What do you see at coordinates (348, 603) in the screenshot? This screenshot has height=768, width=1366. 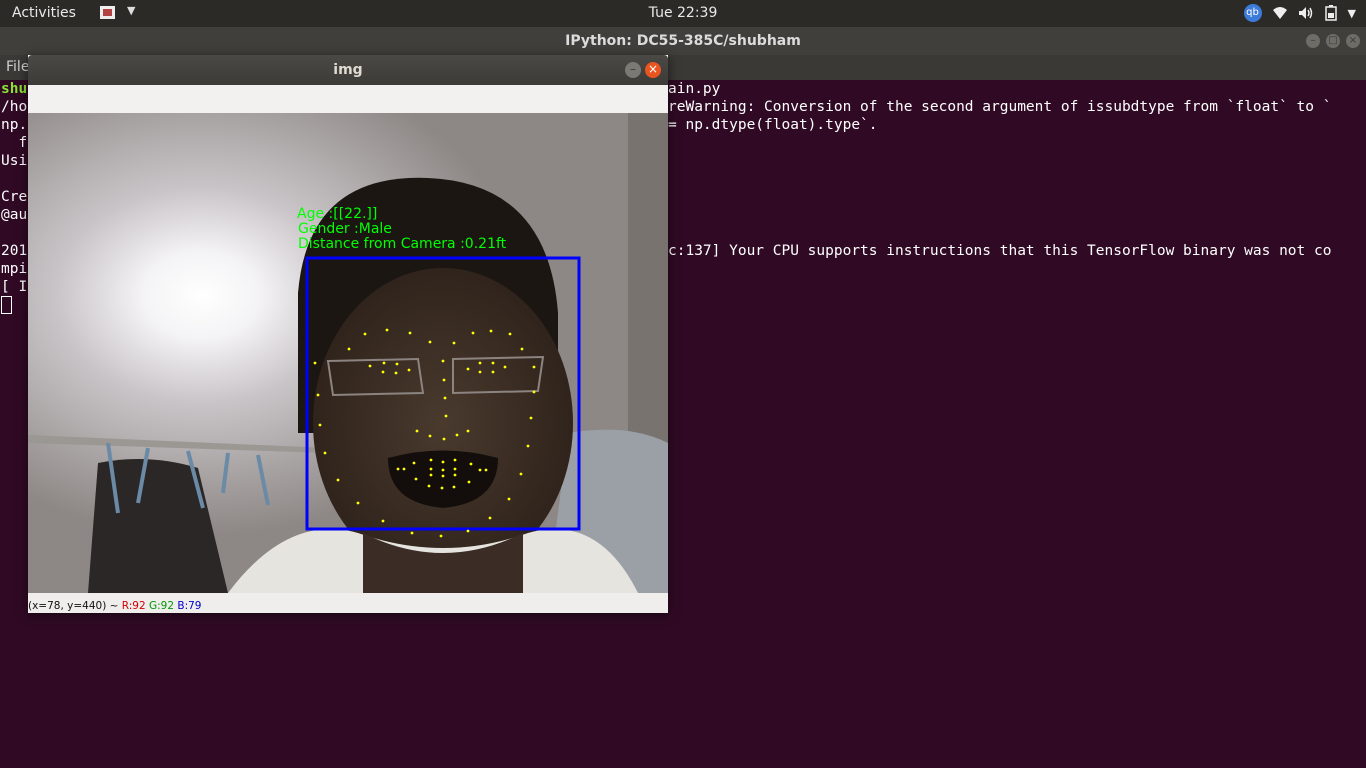 I see `img-status-bar: (x=78, y=440) ~ R:92 G:92 B:79` at bounding box center [348, 603].